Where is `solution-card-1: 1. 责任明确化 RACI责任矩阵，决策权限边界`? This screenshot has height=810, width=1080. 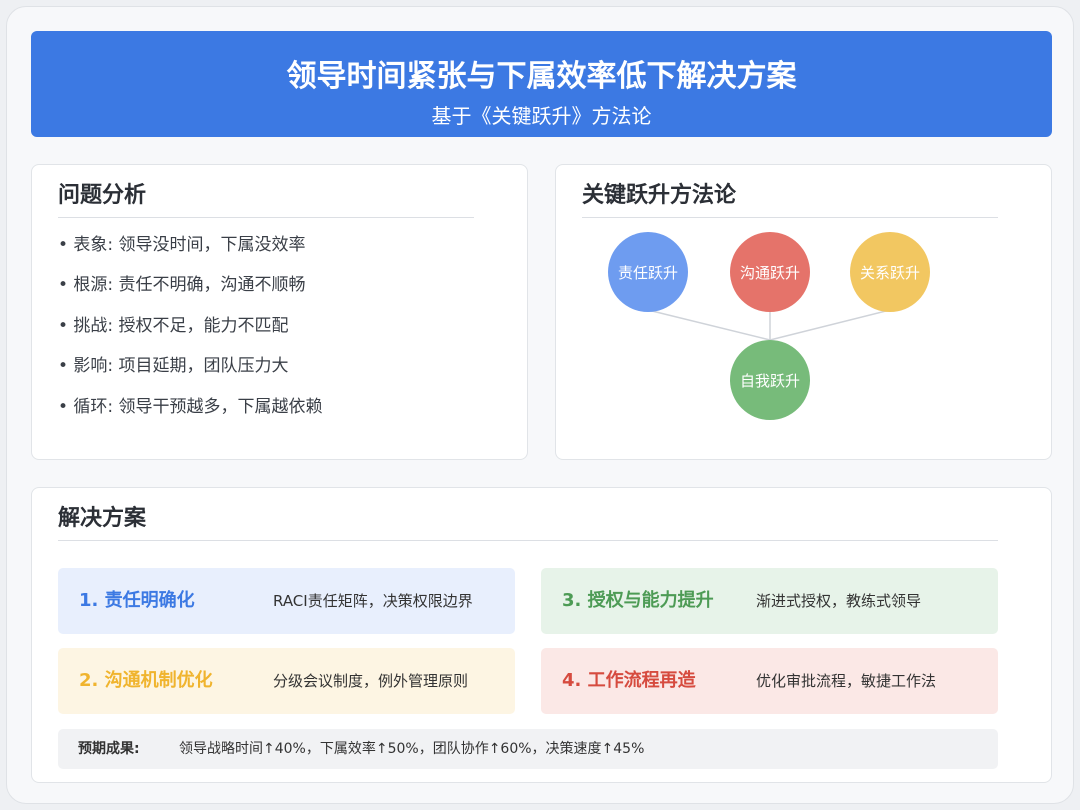 solution-card-1: 1. 责任明确化 RACI责任矩阵，决策权限边界 is located at coordinates (286, 601).